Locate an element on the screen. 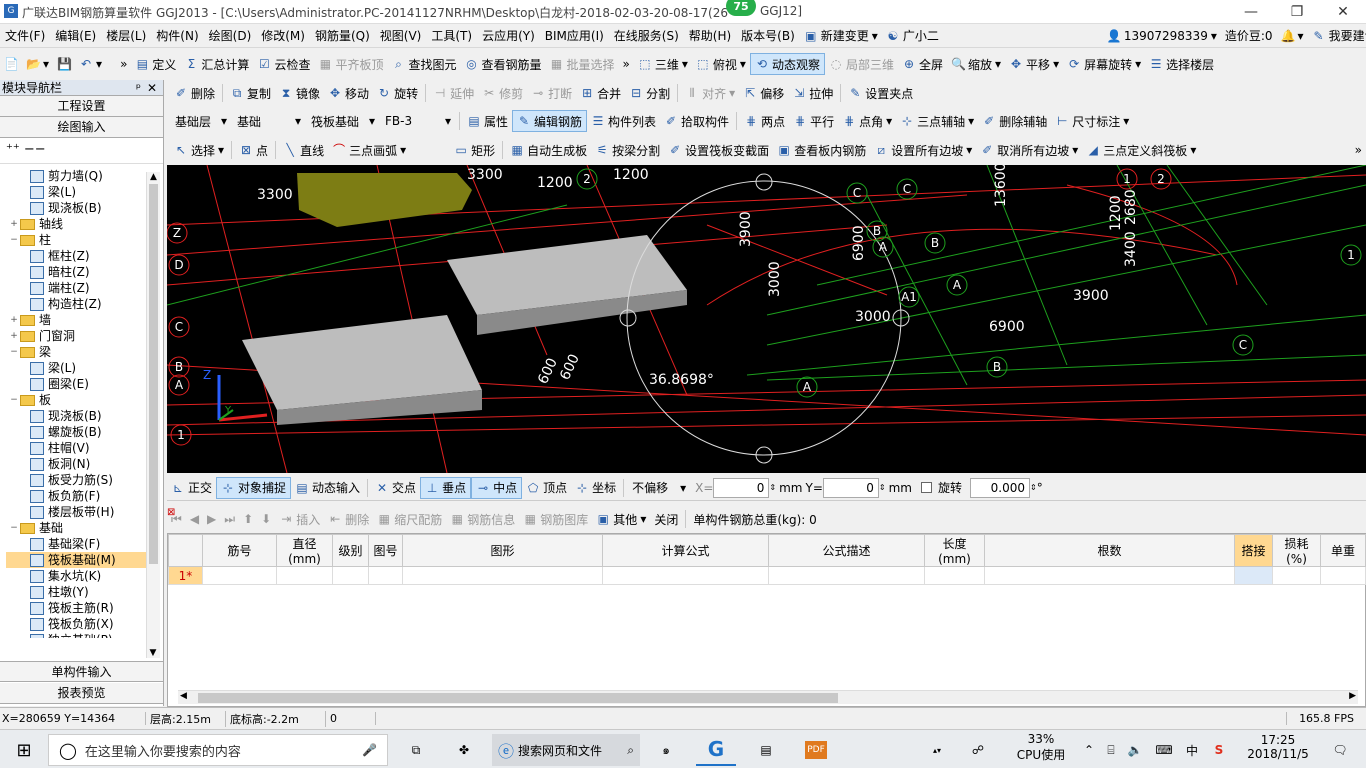  snap-button: ⊹ 对象捕捉 is located at coordinates (254, 487).